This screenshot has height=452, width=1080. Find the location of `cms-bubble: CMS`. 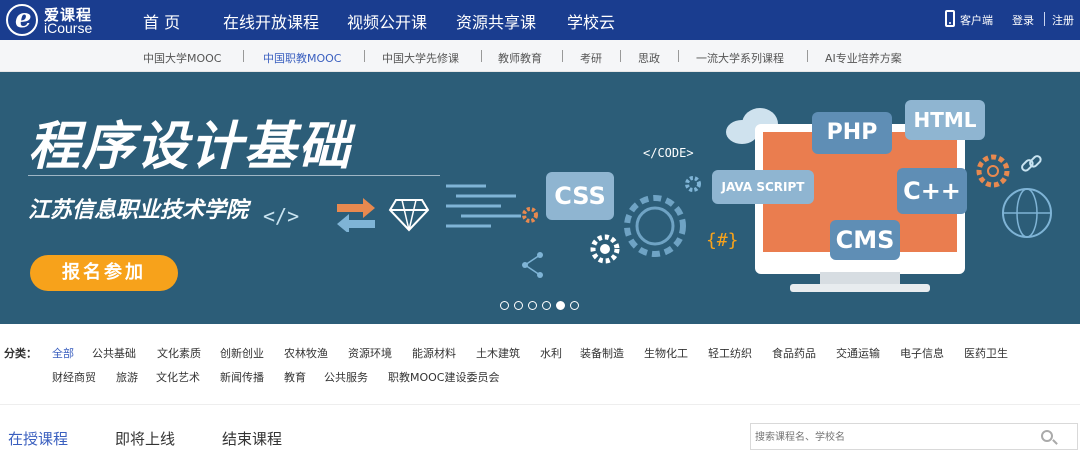

cms-bubble: CMS is located at coordinates (865, 240).